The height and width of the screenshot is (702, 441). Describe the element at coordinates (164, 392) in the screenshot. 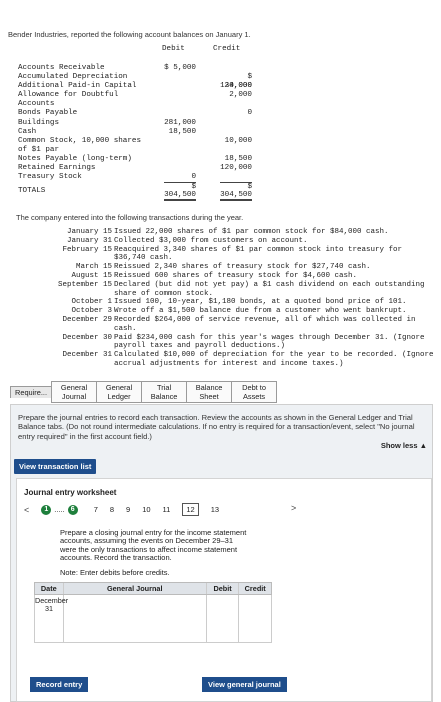

I see `tab-trial-balance: Trial Balance` at that location.